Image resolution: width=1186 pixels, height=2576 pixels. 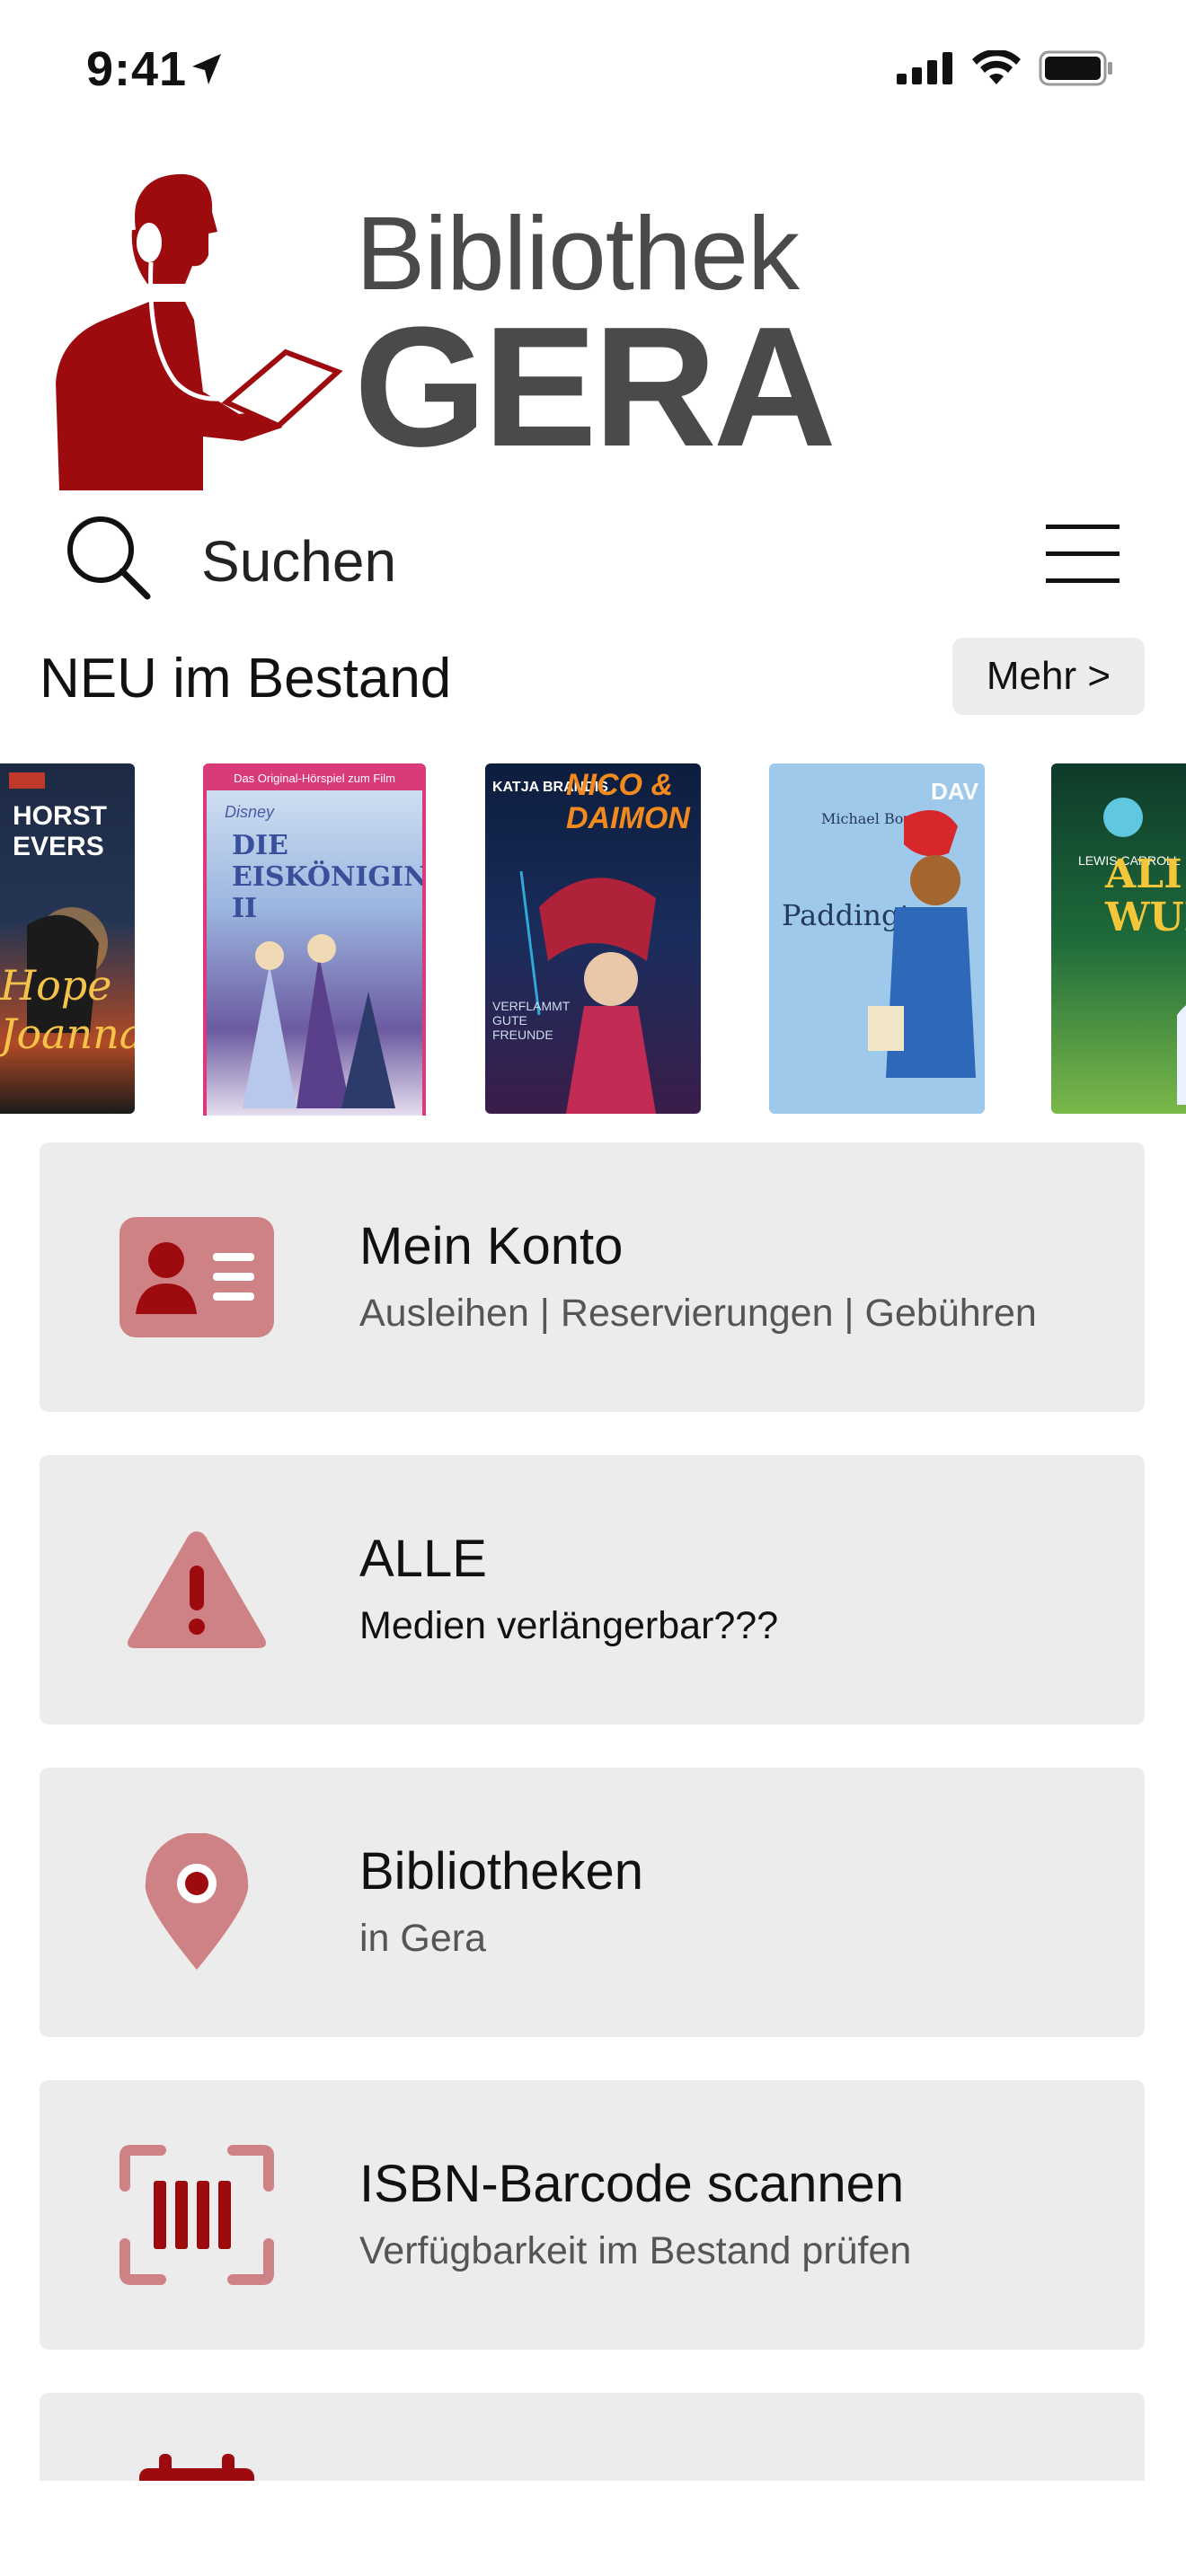 I want to click on library-logo: Bibliothek GERA, so click(x=443, y=328).